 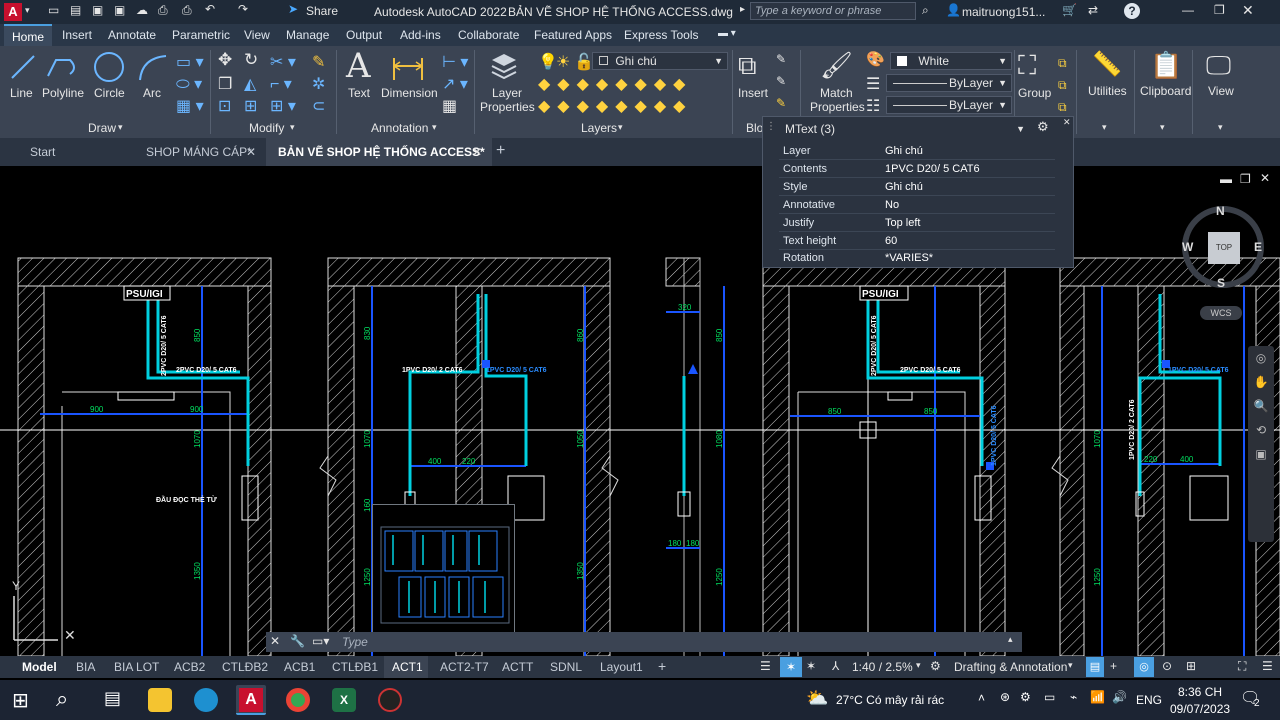 What do you see at coordinates (102, 128) in the screenshot?
I see `draw-panel-title: Draw` at bounding box center [102, 128].